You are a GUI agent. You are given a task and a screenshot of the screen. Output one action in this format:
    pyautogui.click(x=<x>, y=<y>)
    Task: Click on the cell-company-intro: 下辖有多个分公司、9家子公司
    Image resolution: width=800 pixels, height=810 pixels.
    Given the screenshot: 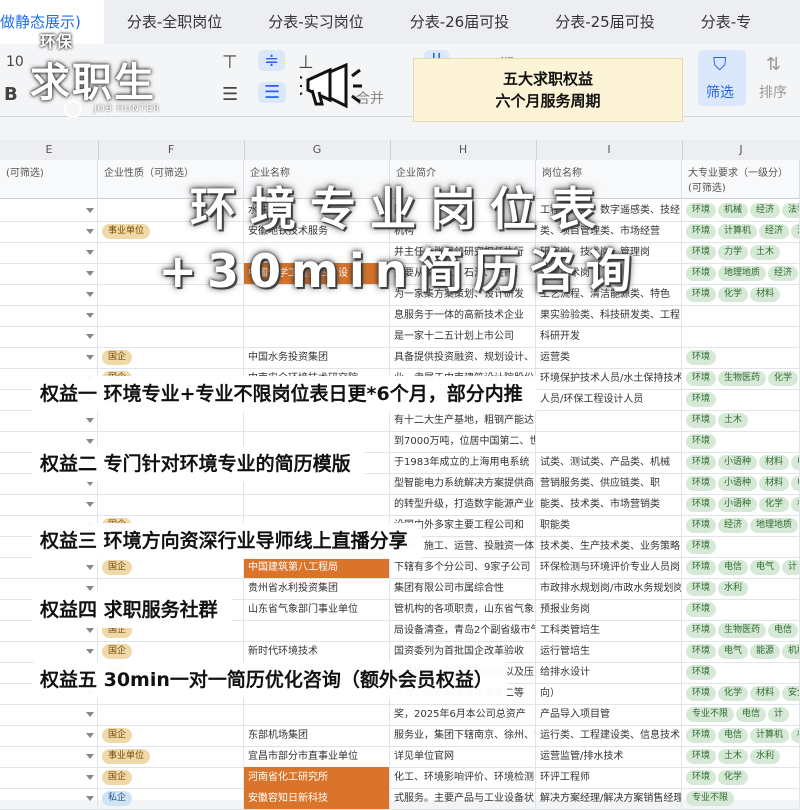 What is the action you would take?
    pyautogui.click(x=463, y=567)
    